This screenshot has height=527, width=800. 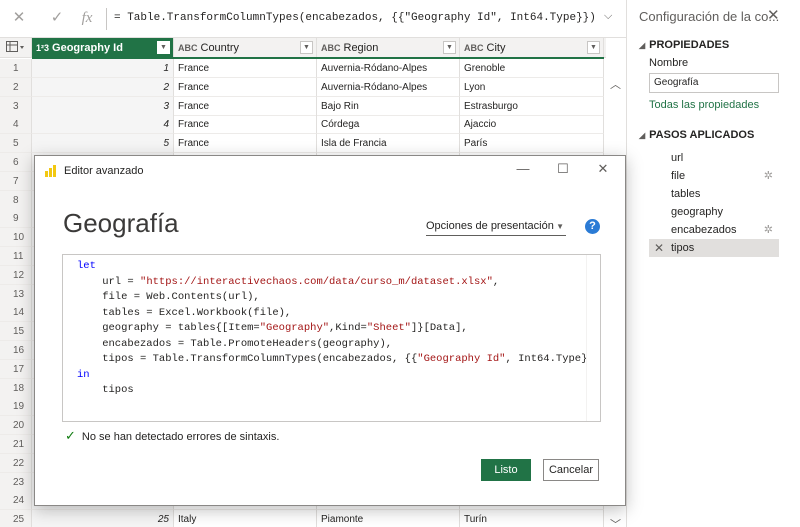 What do you see at coordinates (104, 171) in the screenshot?
I see `dialog-title: Editor avanzado` at bounding box center [104, 171].